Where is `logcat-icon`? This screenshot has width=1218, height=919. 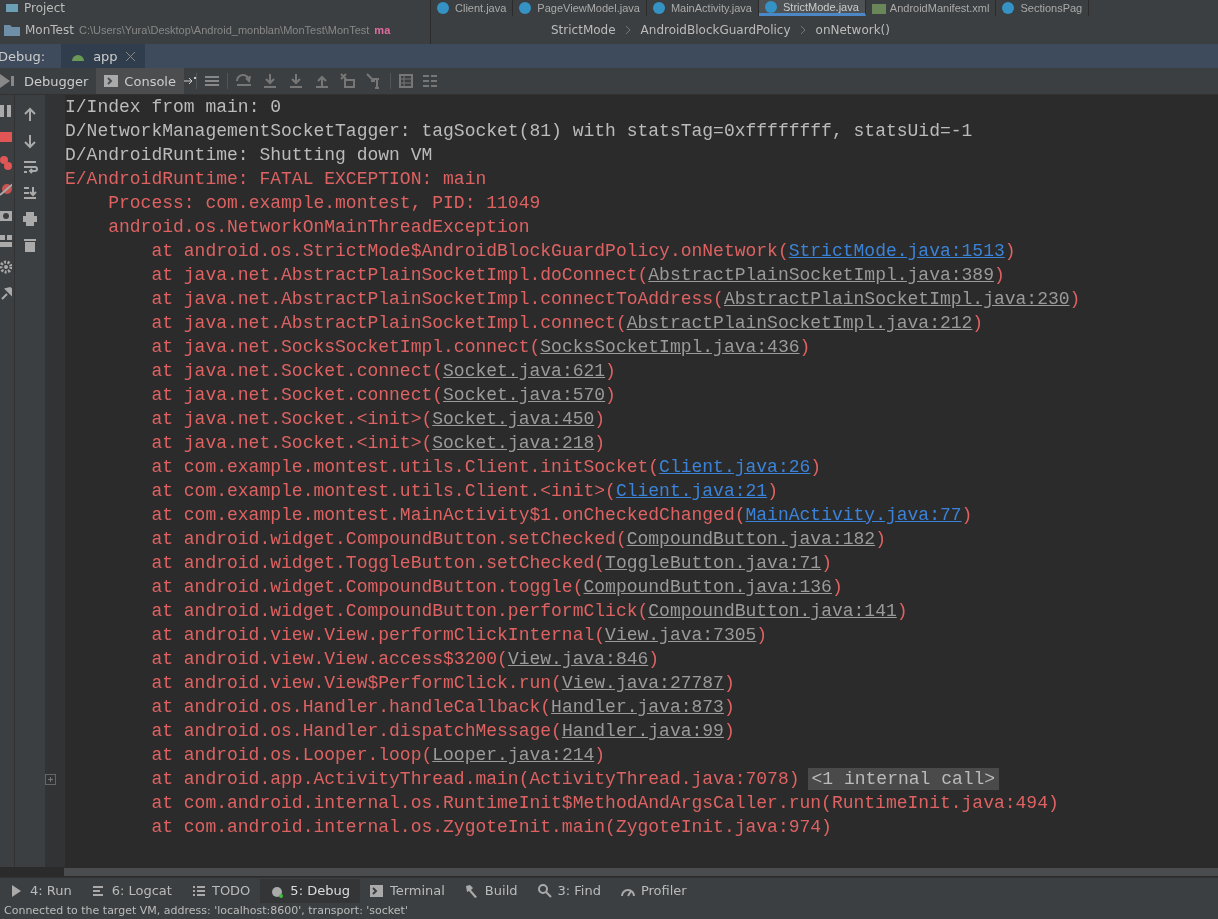 logcat-icon is located at coordinates (98, 890).